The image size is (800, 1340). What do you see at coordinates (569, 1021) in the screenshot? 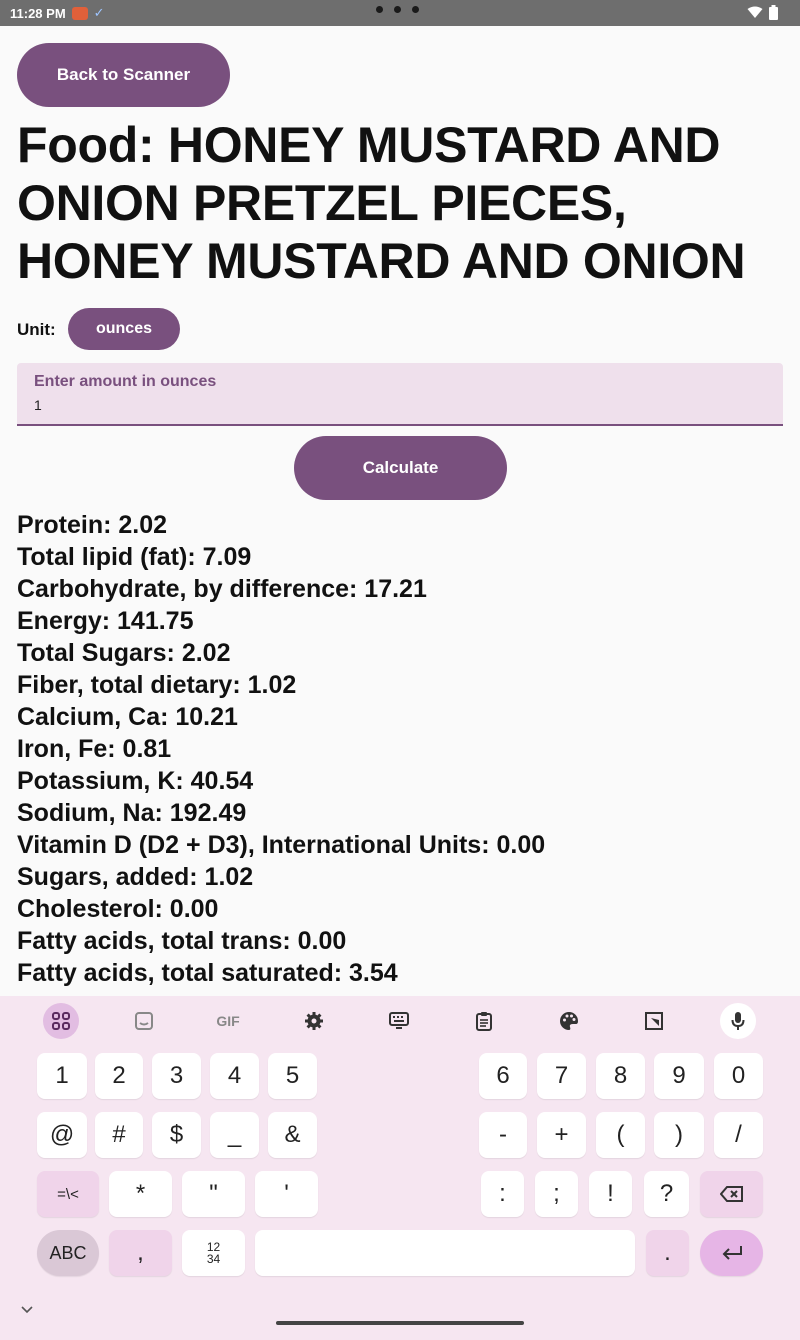
I see `palette-icon` at bounding box center [569, 1021].